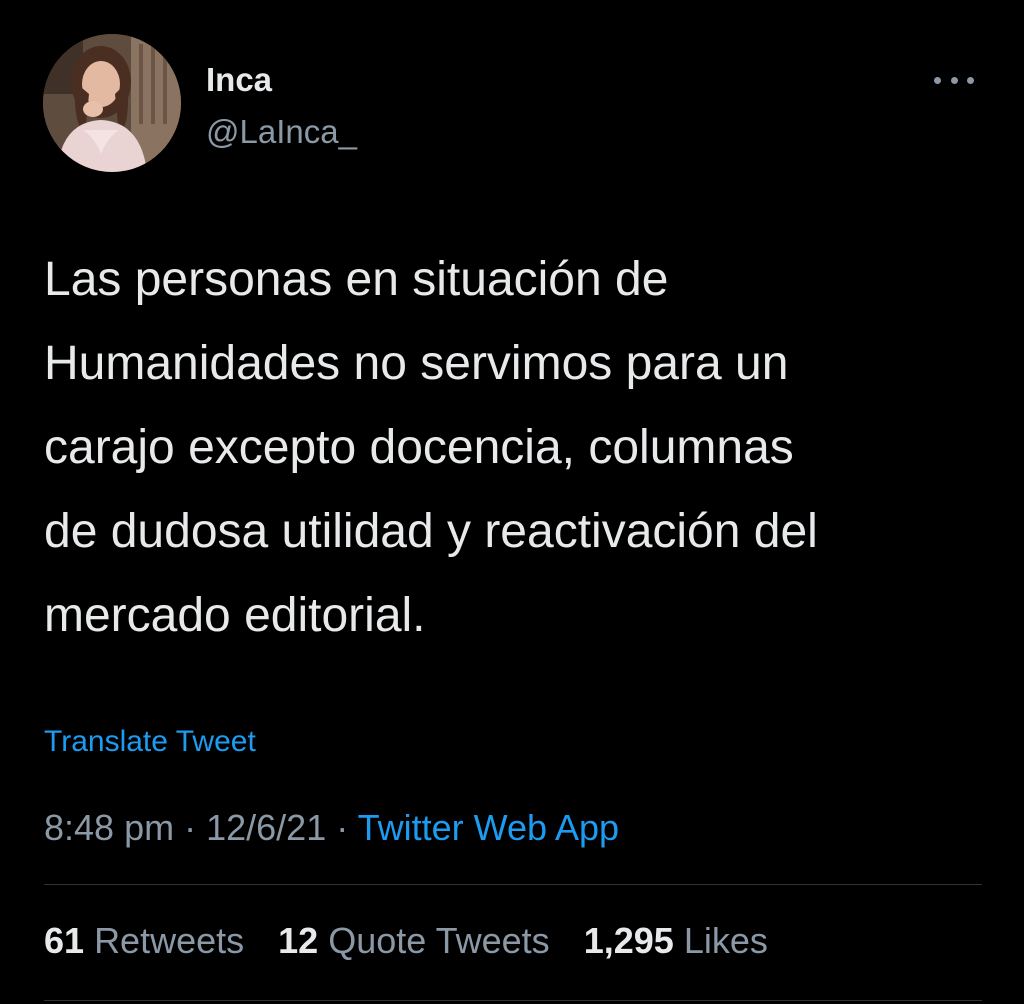 The image size is (1024, 1004). I want to click on more-horizontal-icon, so click(937, 80).